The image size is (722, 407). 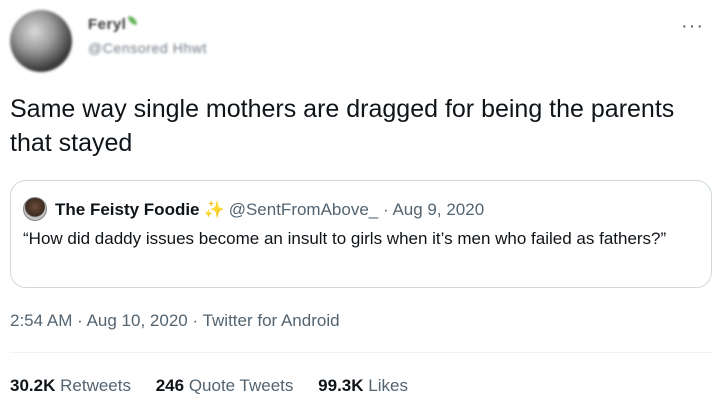 What do you see at coordinates (271, 320) in the screenshot?
I see `tweet-source: Twitter for Android` at bounding box center [271, 320].